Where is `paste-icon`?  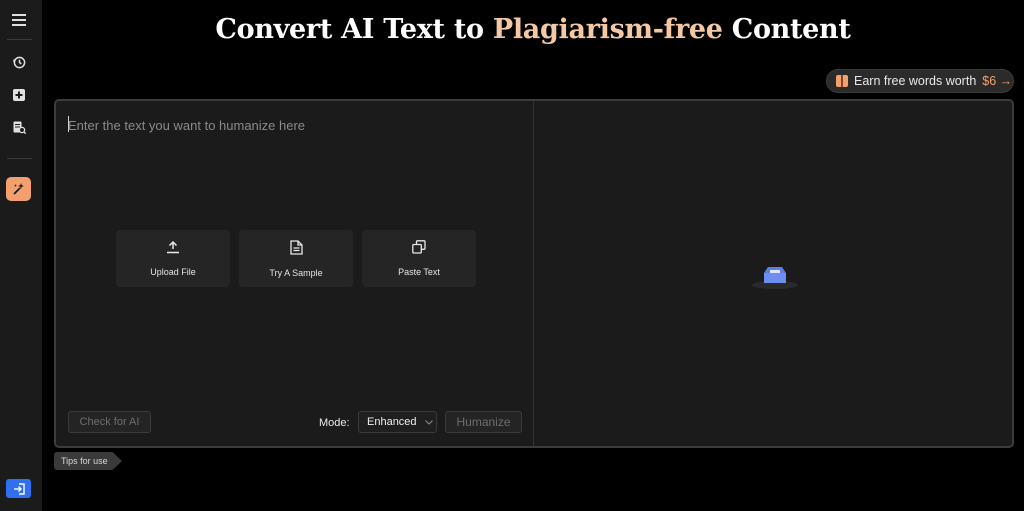 paste-icon is located at coordinates (419, 249).